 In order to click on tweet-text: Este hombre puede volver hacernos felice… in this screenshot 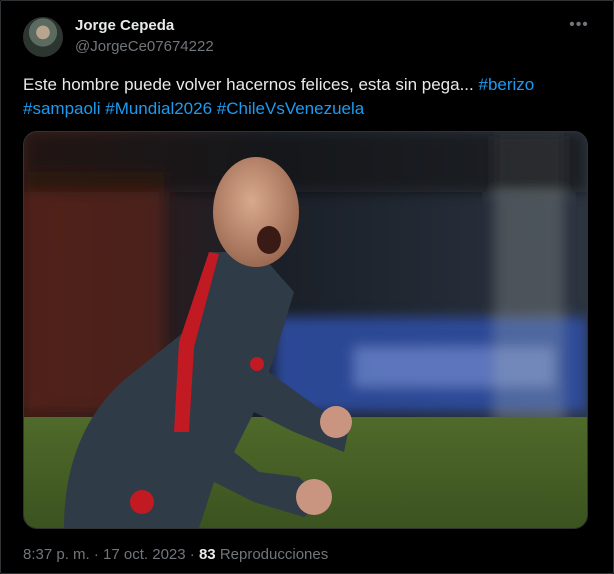, I will do `click(305, 97)`.